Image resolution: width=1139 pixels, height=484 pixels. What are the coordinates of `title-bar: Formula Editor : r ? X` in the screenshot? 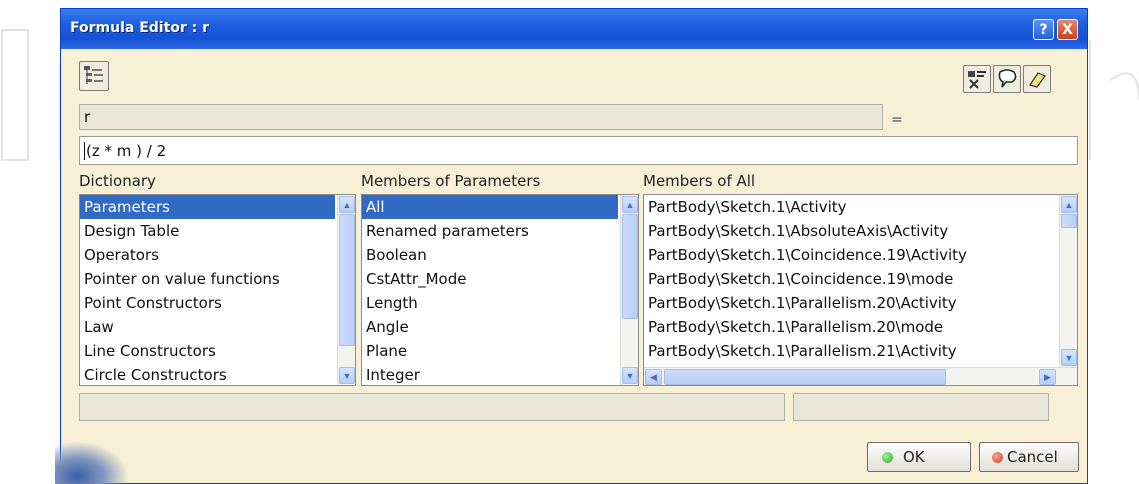 It's located at (574, 29).